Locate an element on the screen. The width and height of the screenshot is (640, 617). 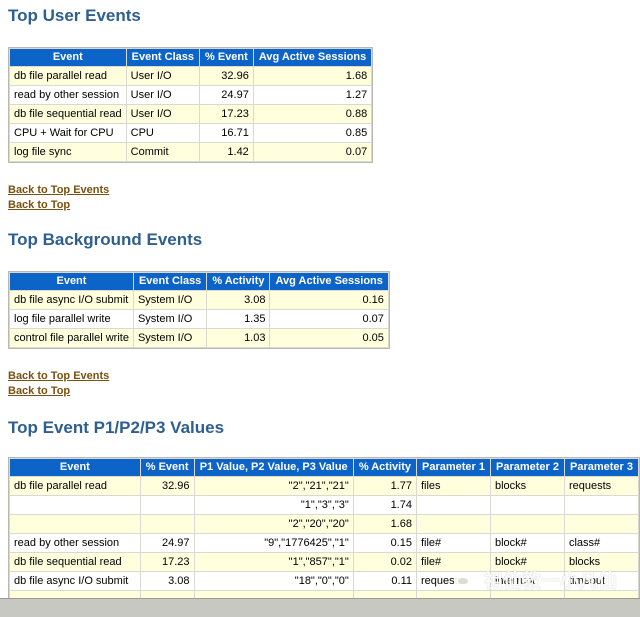
cell-avg-active-sessions: 0.16 is located at coordinates (329, 300).